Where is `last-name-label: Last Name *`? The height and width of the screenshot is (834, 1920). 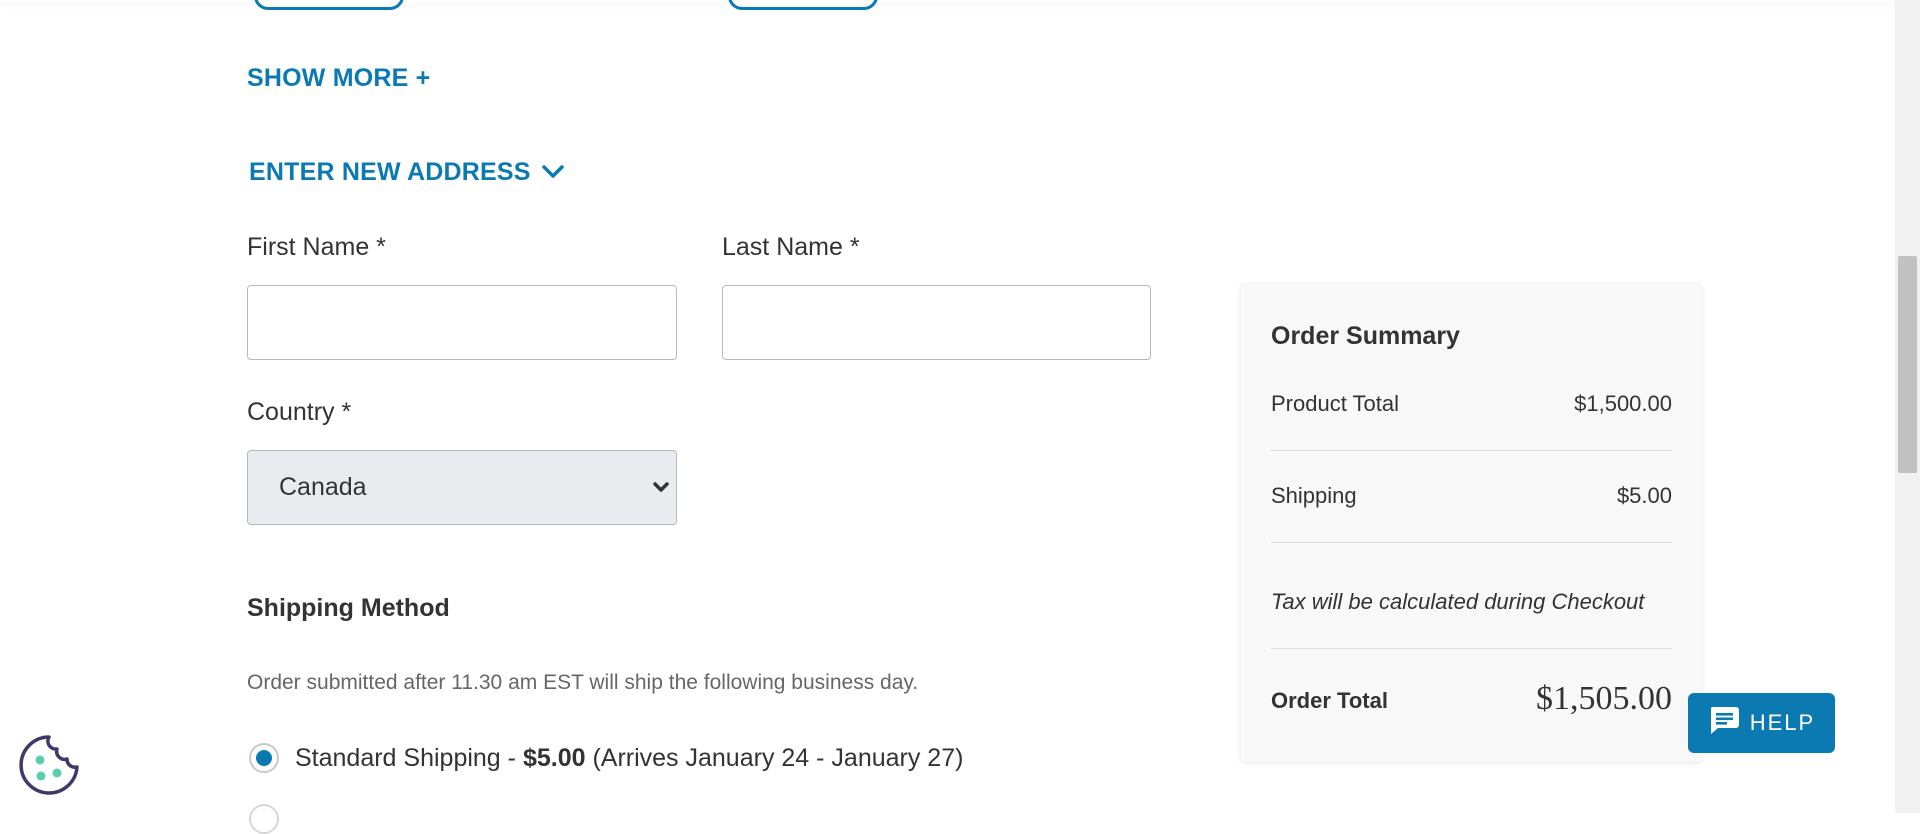 last-name-label: Last Name * is located at coordinates (791, 247).